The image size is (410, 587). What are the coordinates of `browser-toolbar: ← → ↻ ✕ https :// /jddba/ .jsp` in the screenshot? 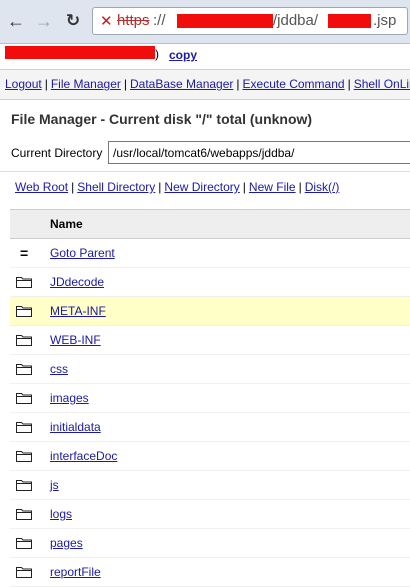 It's located at (205, 22).